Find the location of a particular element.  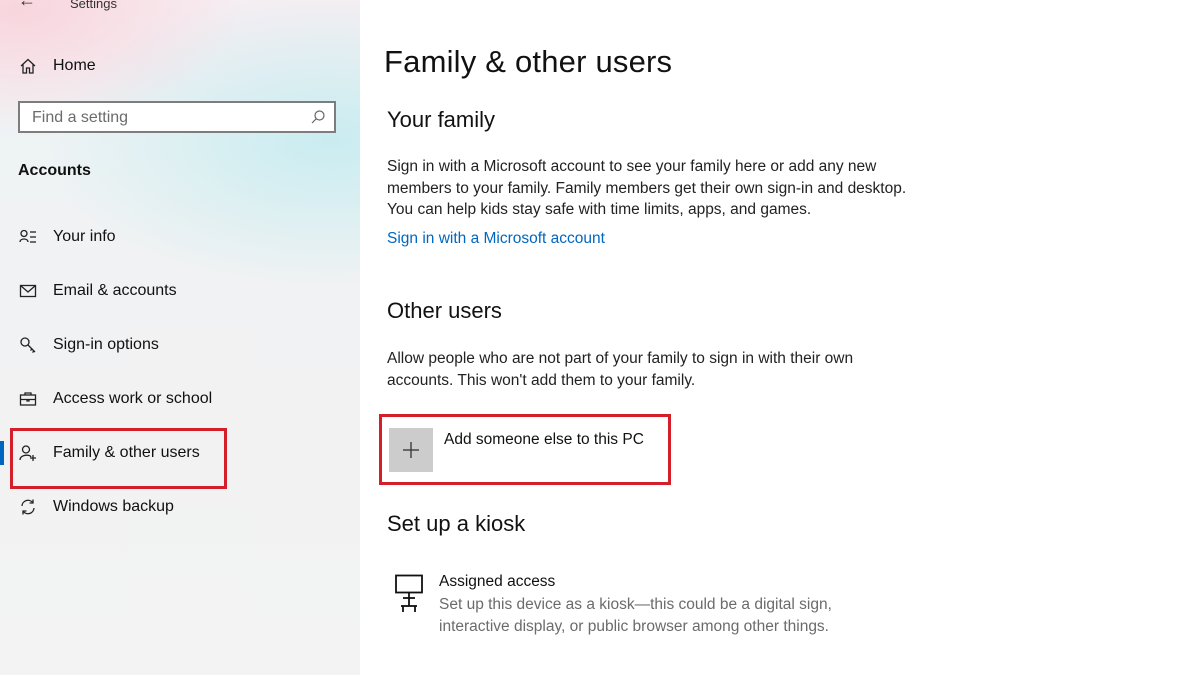

sidebar-item-label: Windows backup is located at coordinates (113, 506).